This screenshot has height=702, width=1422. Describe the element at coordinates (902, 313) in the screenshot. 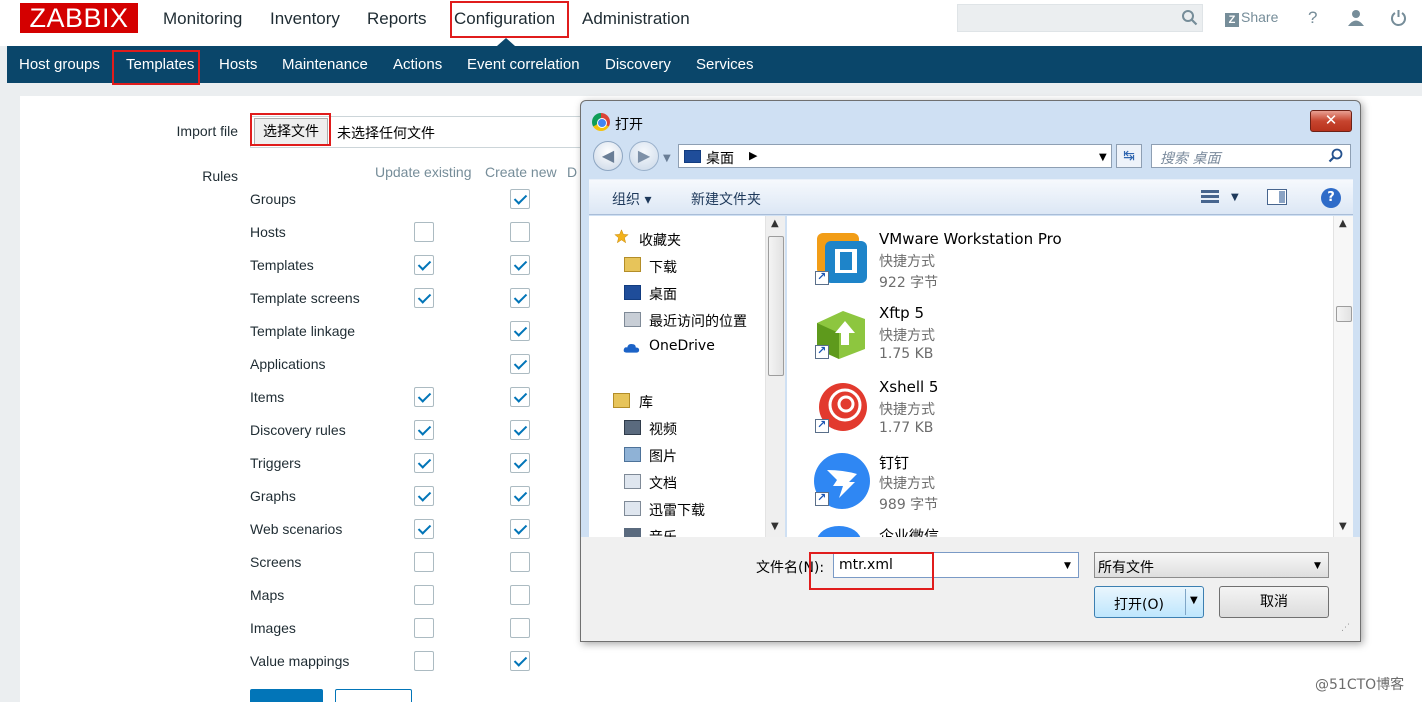

I see `file-name: Xftp 5` at that location.